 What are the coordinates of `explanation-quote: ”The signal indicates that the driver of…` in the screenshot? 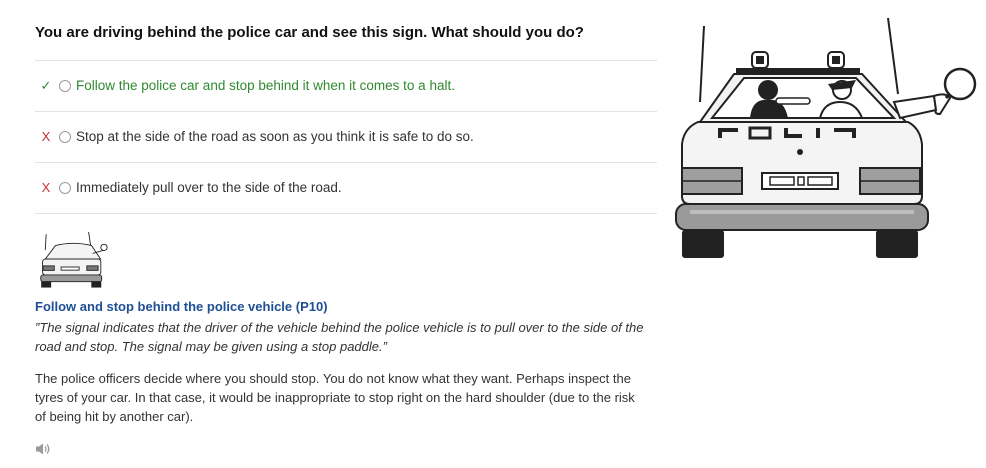 It's located at (339, 337).